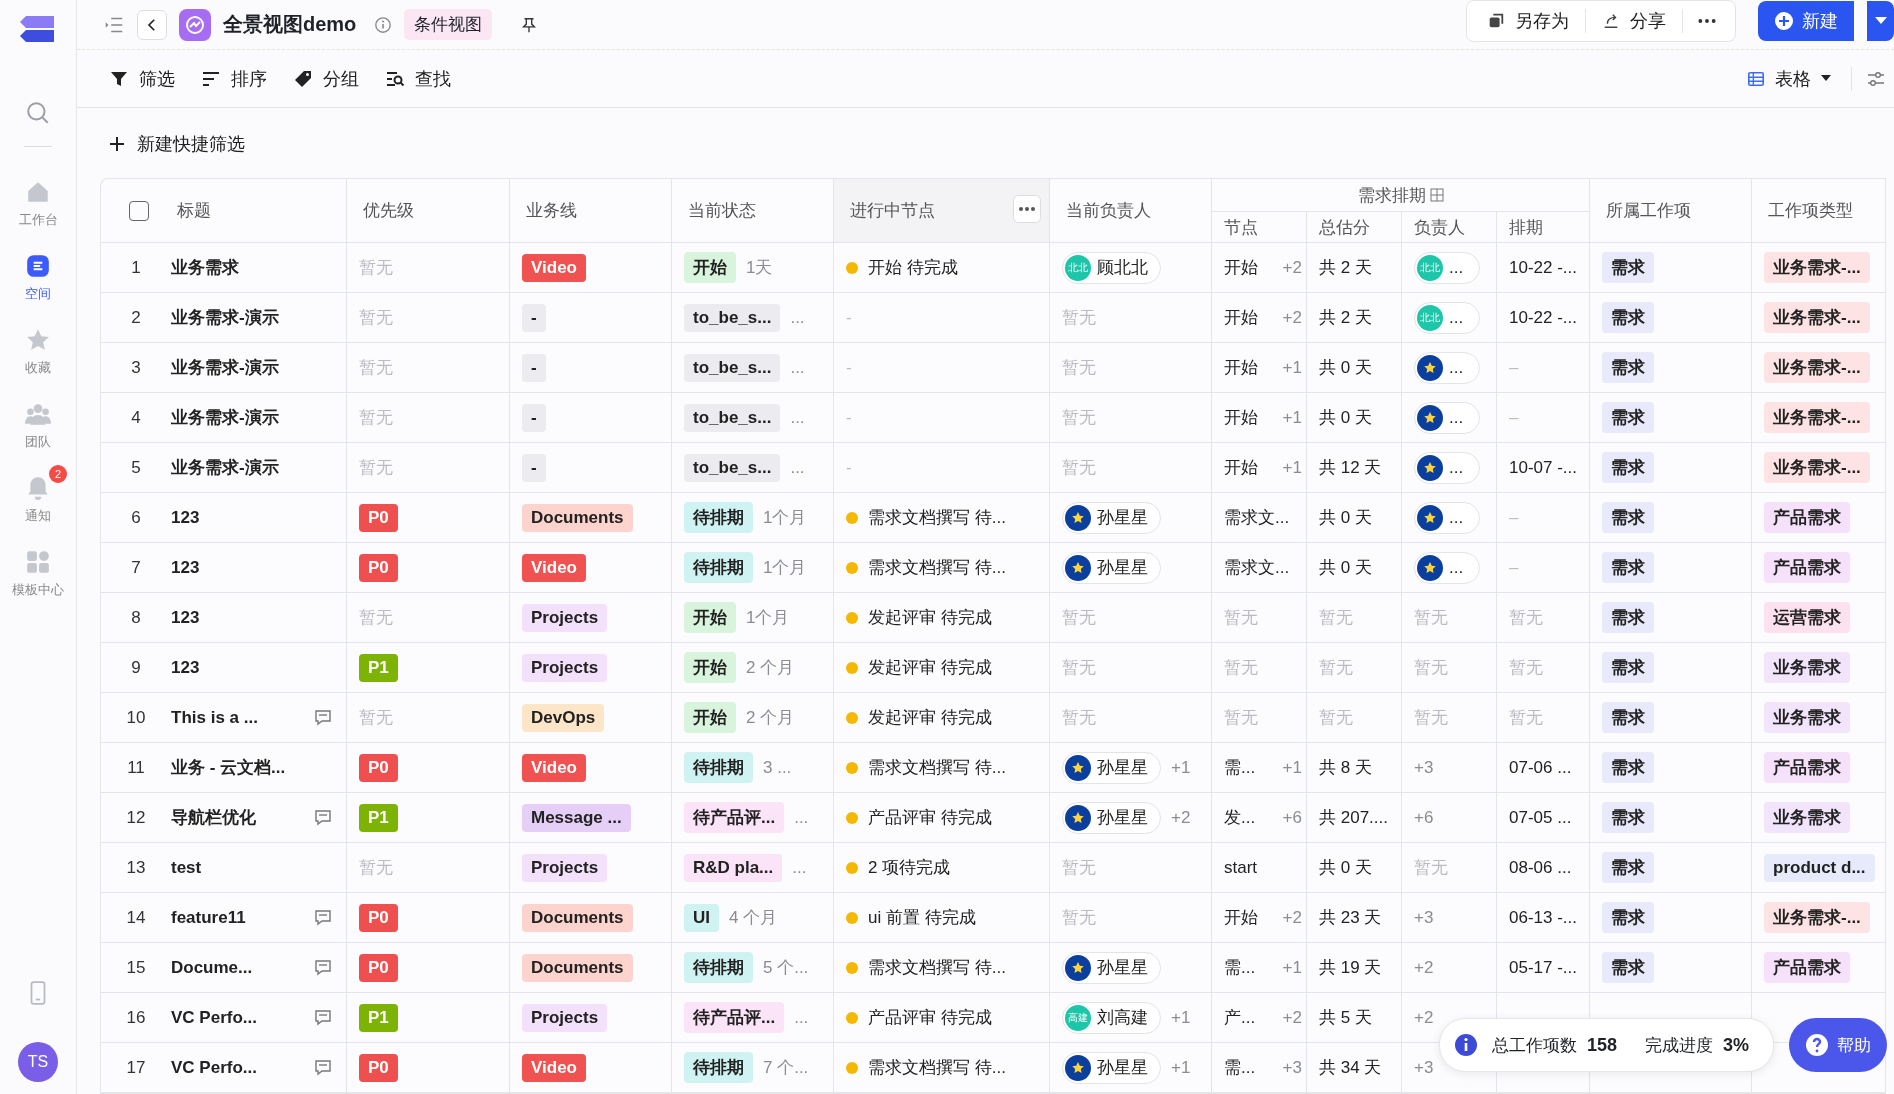 The image size is (1894, 1094). Describe the element at coordinates (326, 78) in the screenshot. I see `toolbar-button: 分组` at that location.